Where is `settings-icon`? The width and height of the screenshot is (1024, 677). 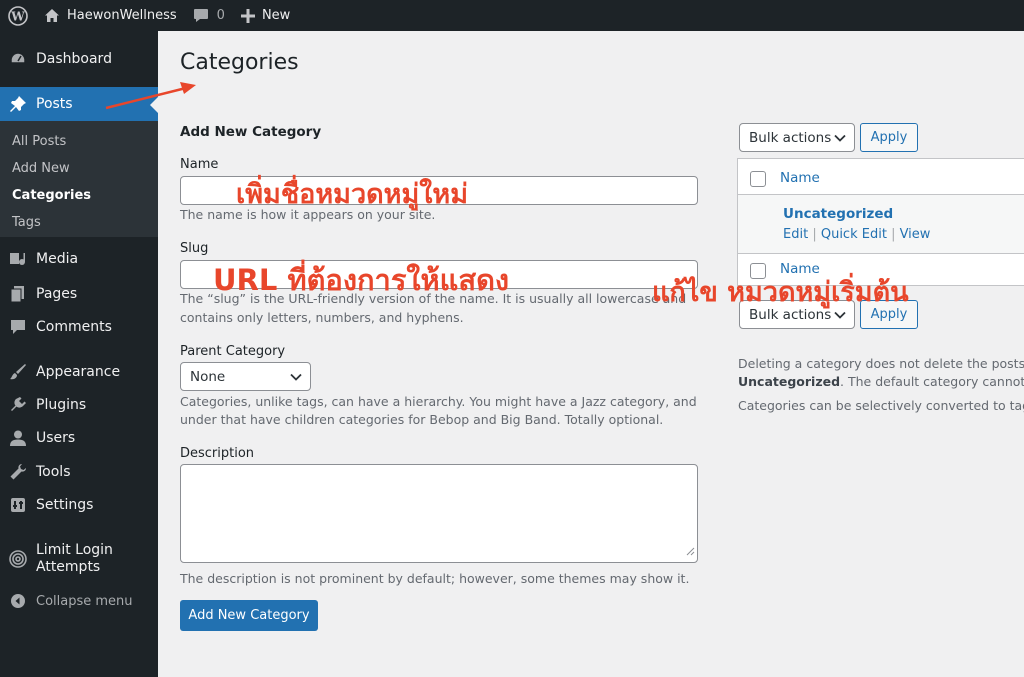 settings-icon is located at coordinates (18, 505).